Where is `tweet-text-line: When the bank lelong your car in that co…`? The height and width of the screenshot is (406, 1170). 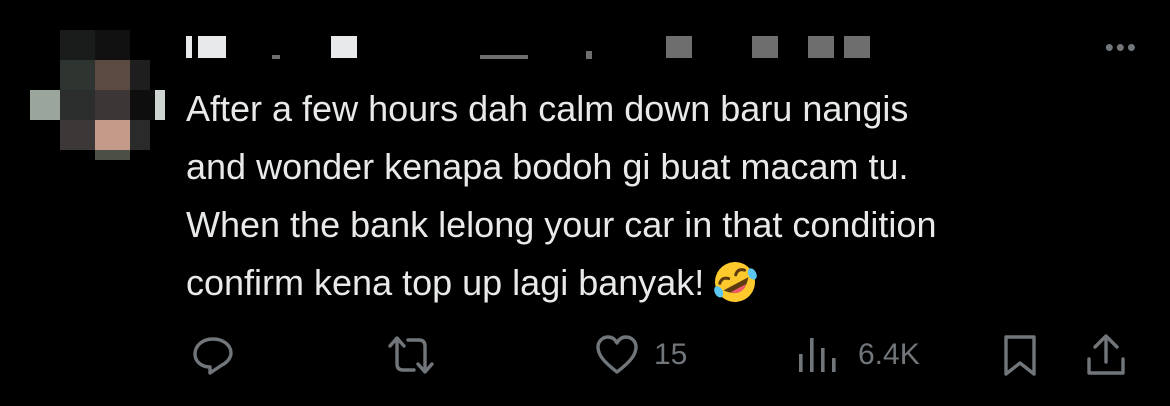 tweet-text-line: When the bank lelong your car in that co… is located at coordinates (561, 224).